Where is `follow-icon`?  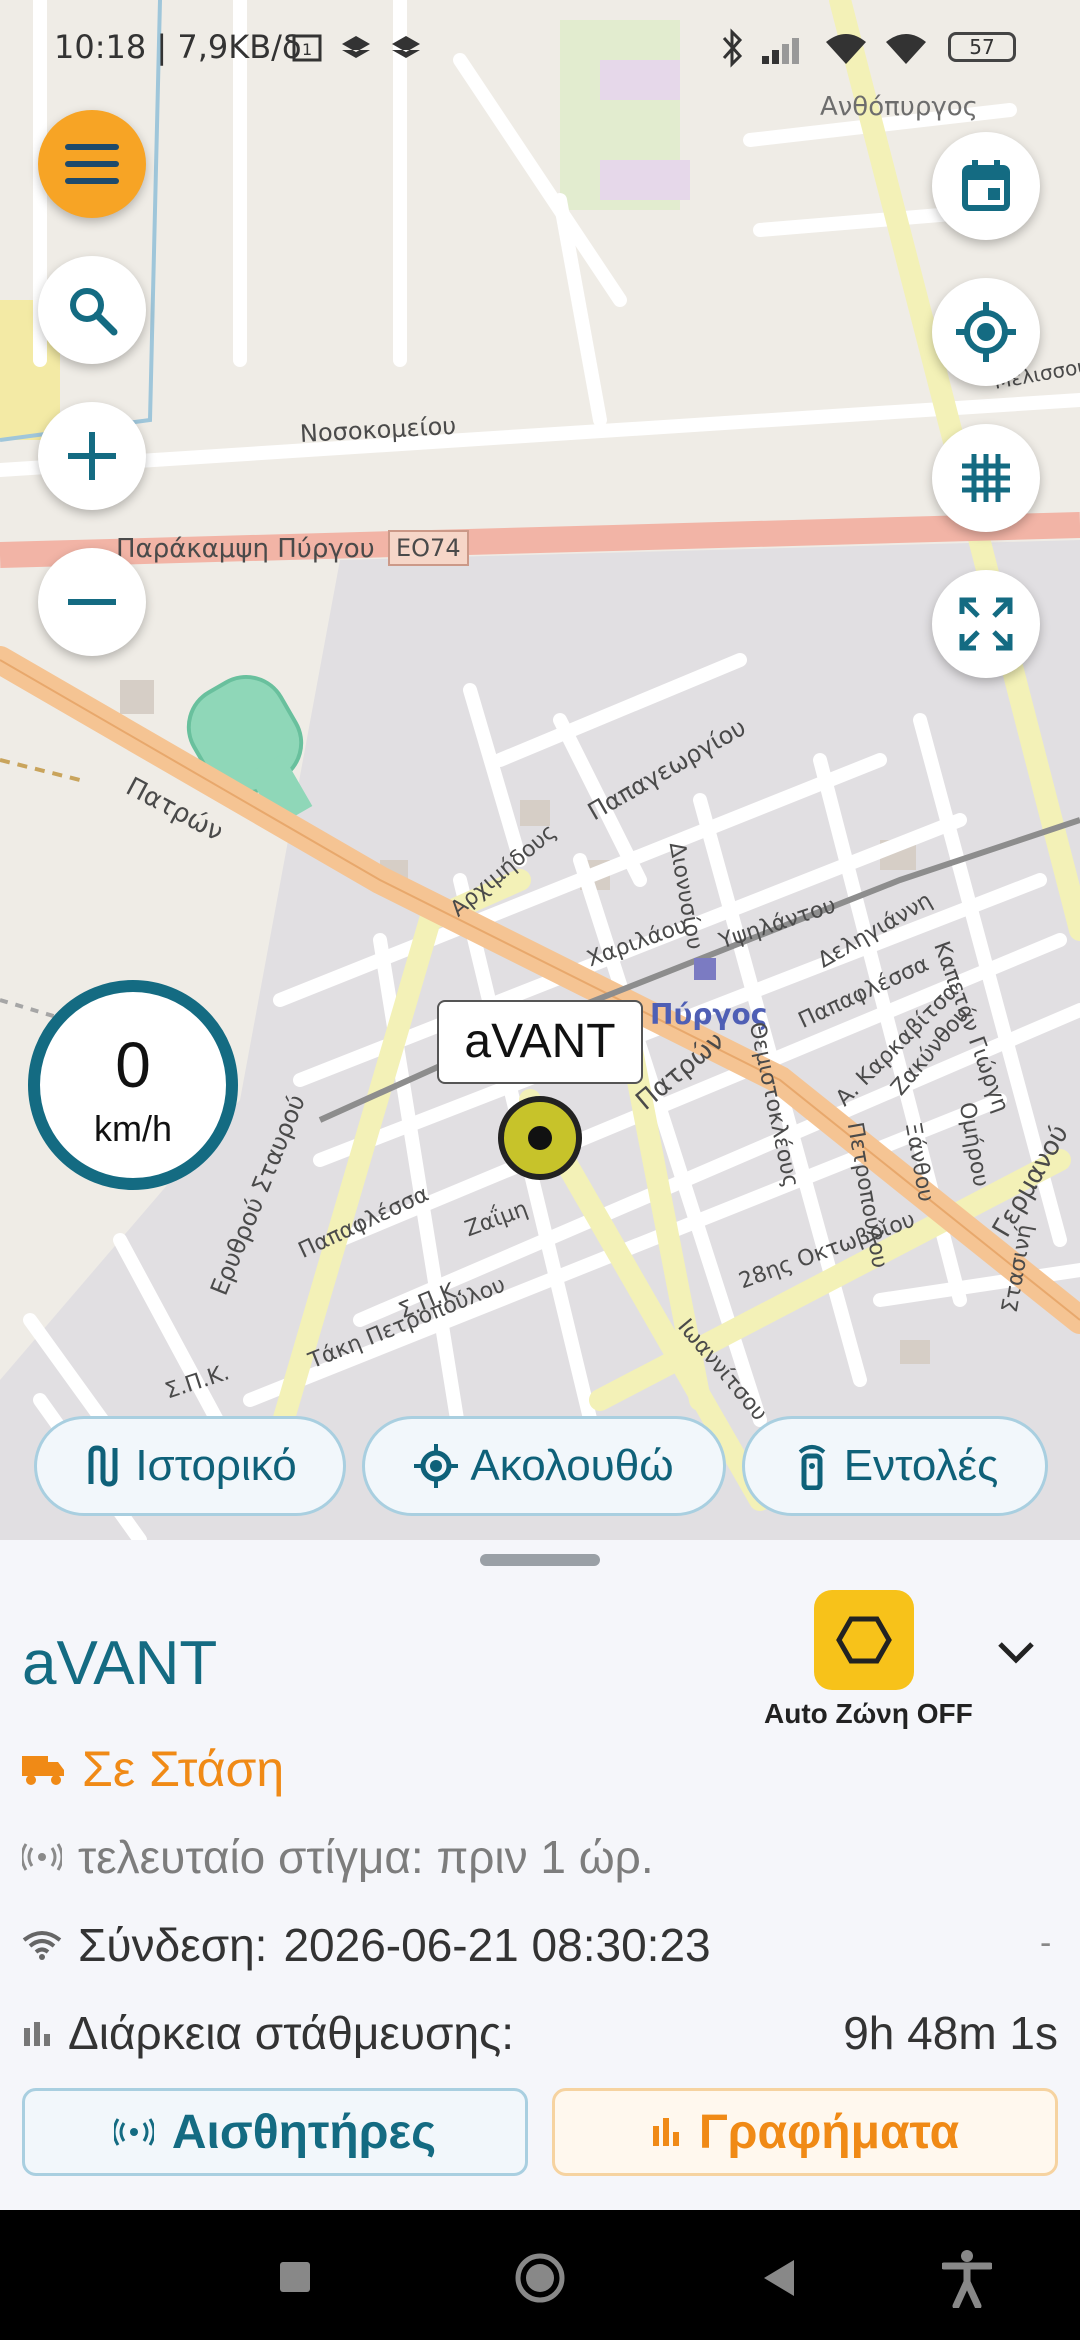 follow-icon is located at coordinates (436, 1466).